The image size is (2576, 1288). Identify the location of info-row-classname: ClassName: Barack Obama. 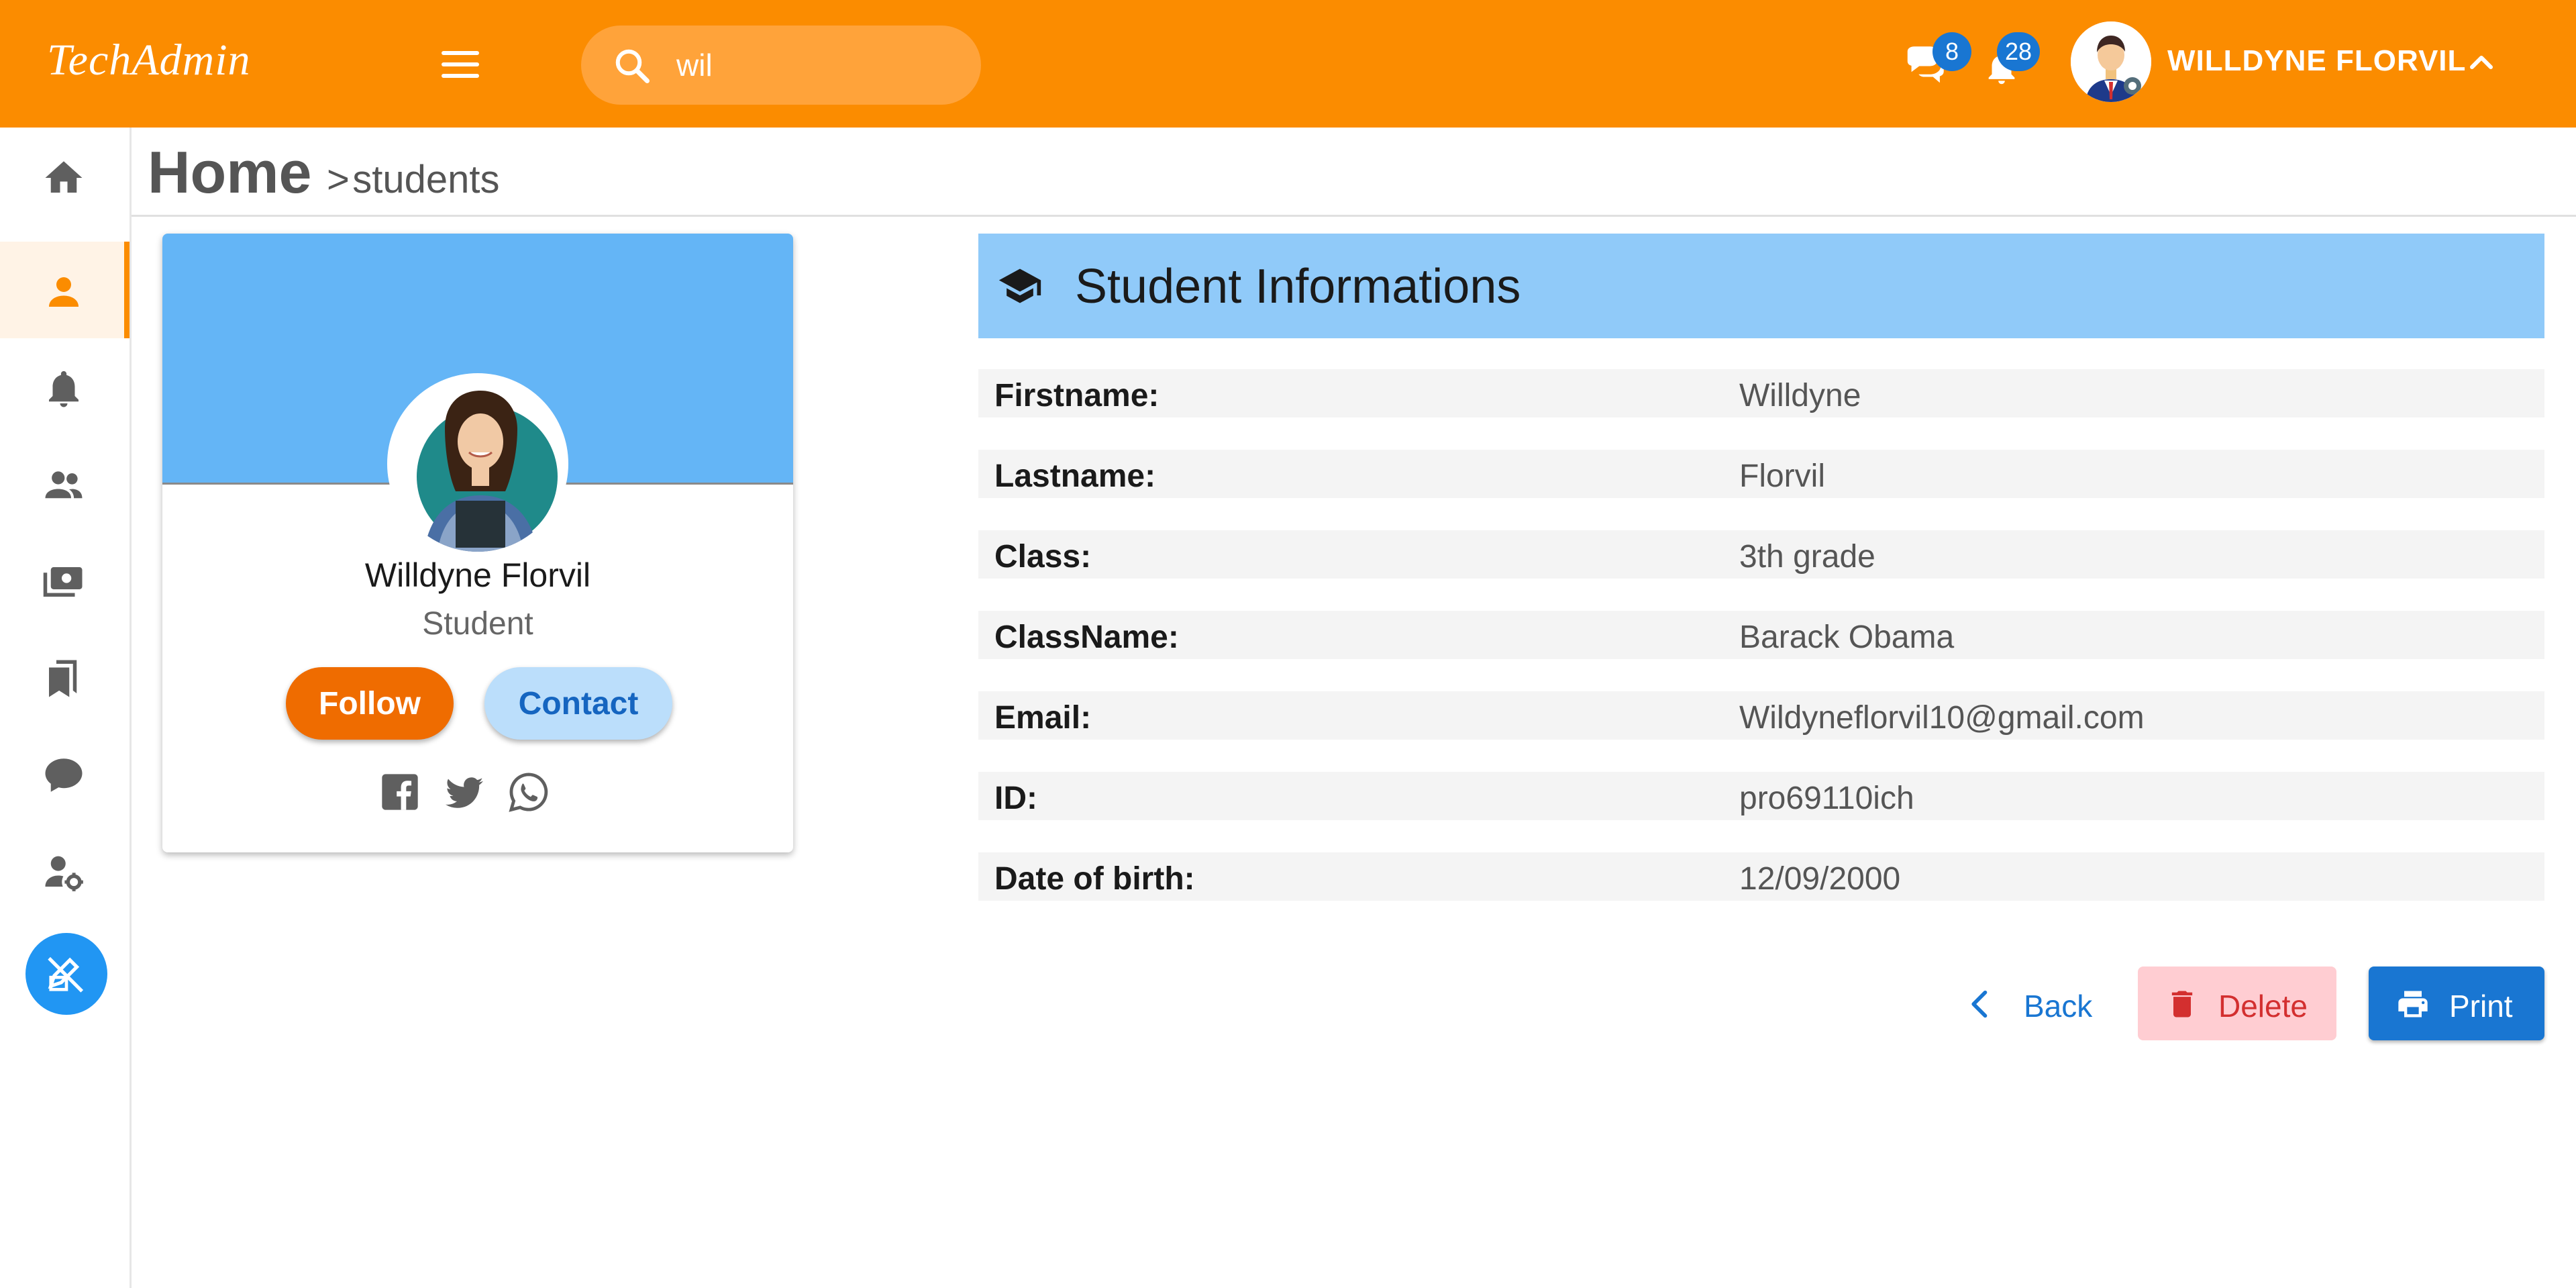
(1761, 635).